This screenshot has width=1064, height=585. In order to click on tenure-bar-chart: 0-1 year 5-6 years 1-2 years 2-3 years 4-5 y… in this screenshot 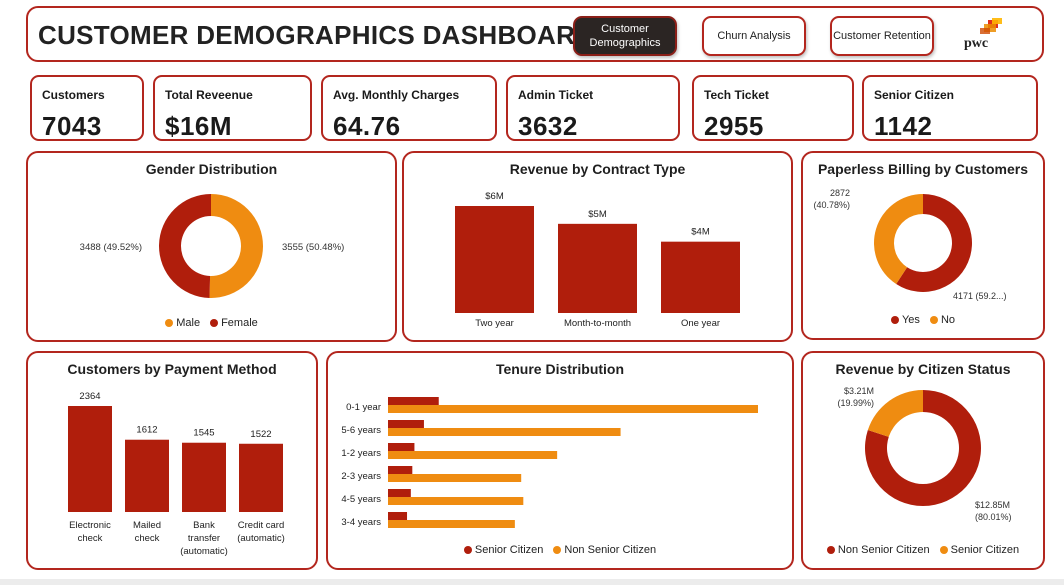, I will do `click(549, 462)`.